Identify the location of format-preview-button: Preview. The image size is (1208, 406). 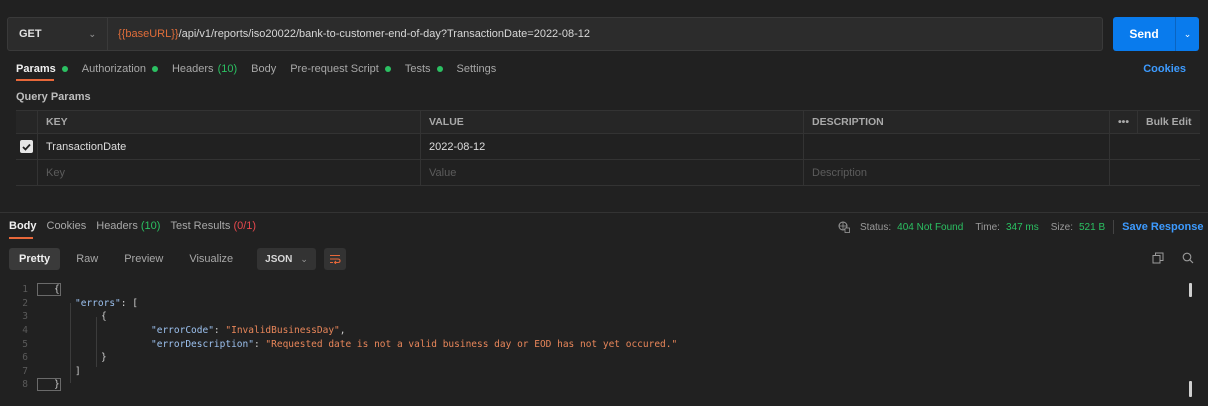
(143, 259).